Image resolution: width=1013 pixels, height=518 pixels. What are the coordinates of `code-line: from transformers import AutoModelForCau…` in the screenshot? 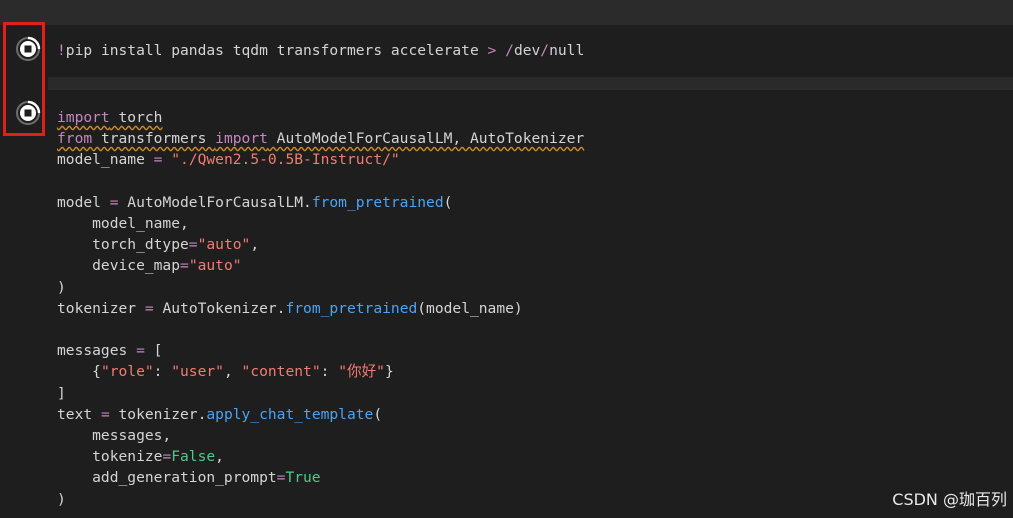 It's located at (321, 139).